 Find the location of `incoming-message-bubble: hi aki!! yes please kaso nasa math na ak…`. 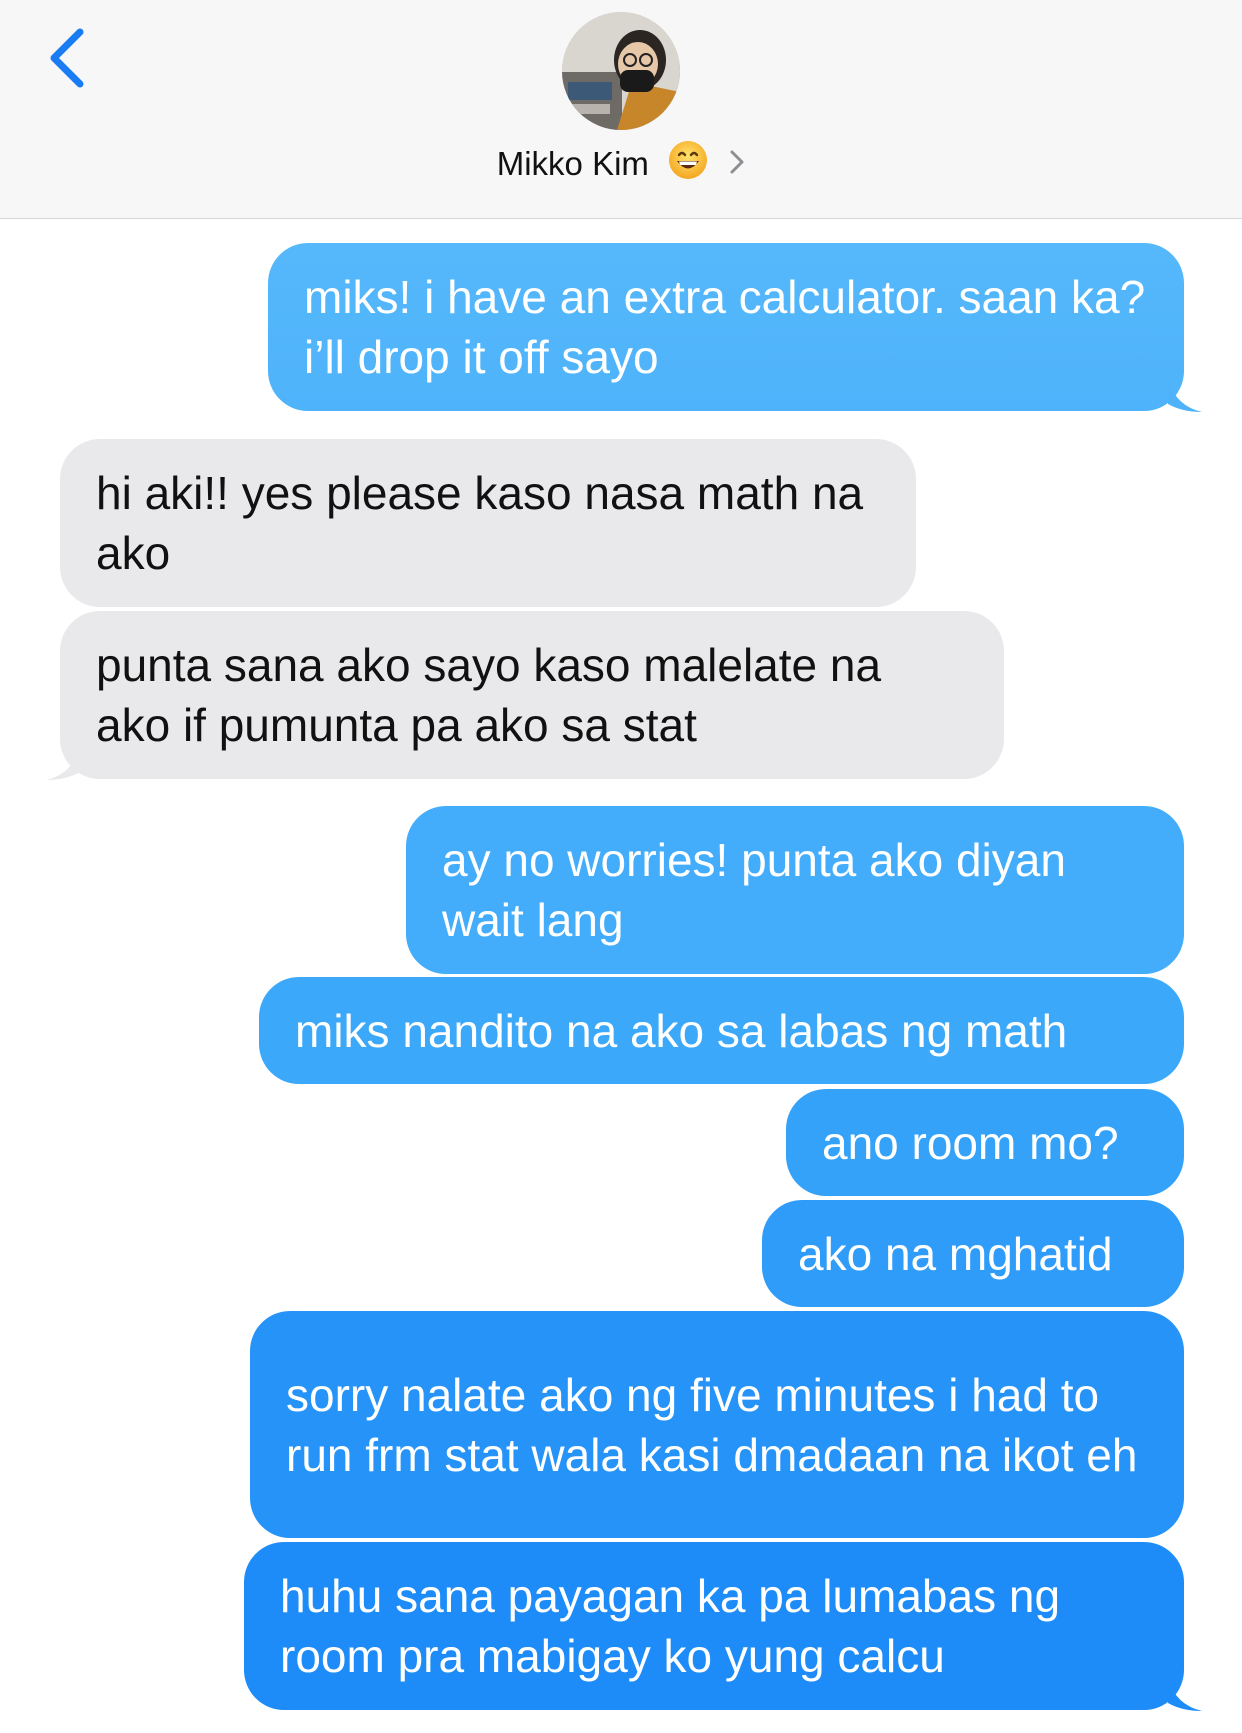

incoming-message-bubble: hi aki!! yes please kaso nasa math na ak… is located at coordinates (488, 523).